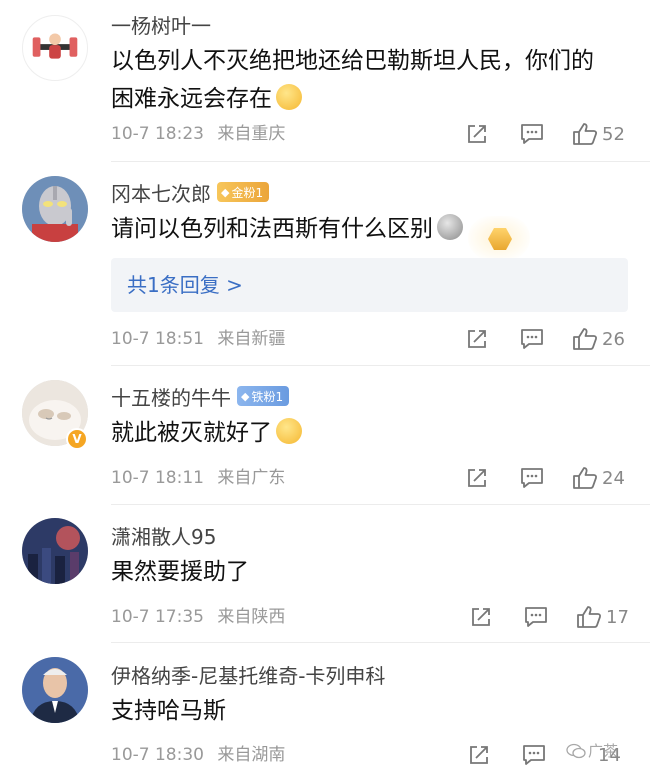 The image size is (650, 778). Describe the element at coordinates (289, 431) in the screenshot. I see `thinking-emoji-icon` at that location.